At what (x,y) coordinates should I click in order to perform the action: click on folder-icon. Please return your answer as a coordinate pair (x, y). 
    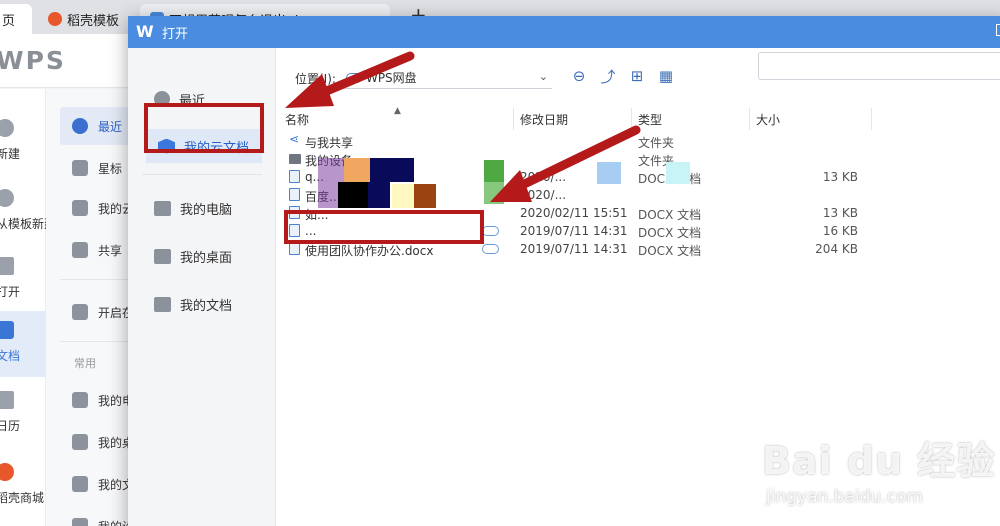
    Looking at the image, I should click on (162, 304).